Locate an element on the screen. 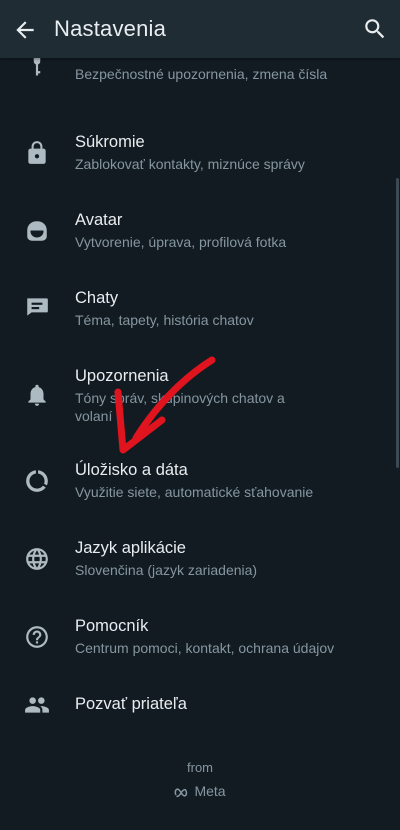  globe-icon is located at coordinates (37, 559).